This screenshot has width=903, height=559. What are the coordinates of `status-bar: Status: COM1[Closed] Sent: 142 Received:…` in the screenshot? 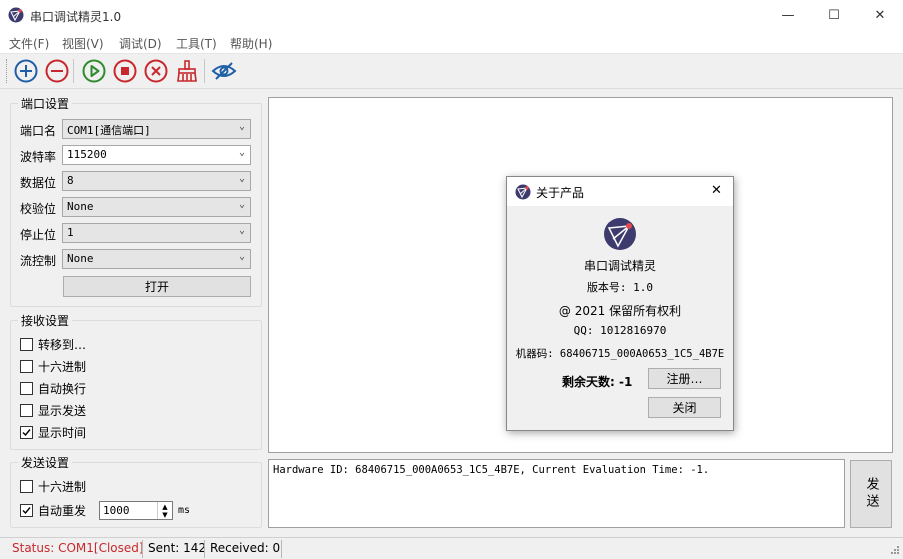 It's located at (451, 548).